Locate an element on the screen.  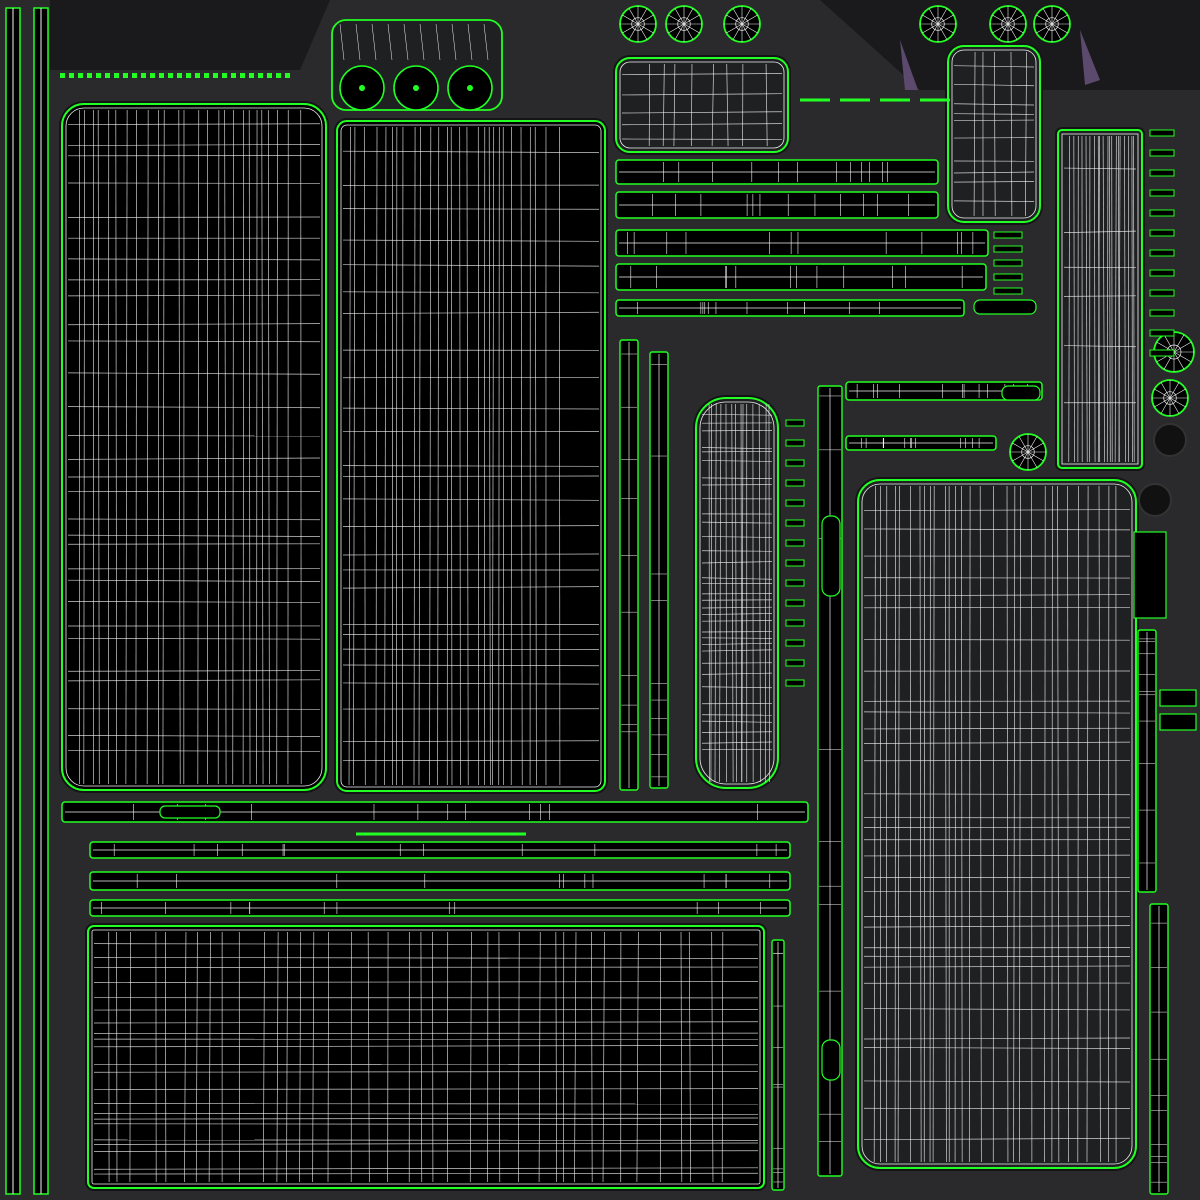
vstrip-tiny is located at coordinates (778, 1065).